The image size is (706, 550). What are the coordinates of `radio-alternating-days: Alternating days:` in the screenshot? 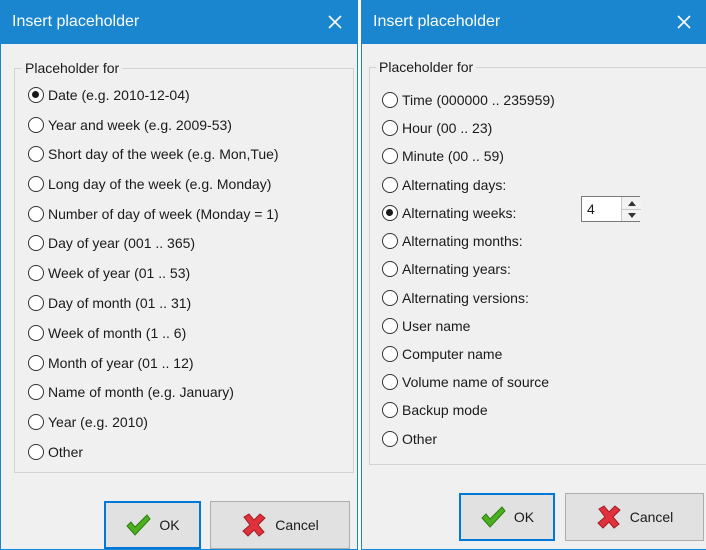 It's located at (444, 185).